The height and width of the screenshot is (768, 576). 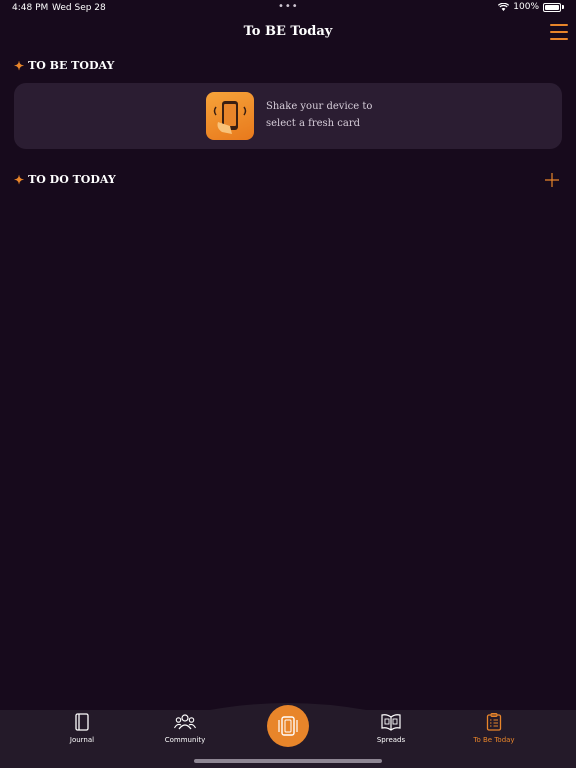 What do you see at coordinates (313, 123) in the screenshot?
I see `shake-instruction-line-2: select a fresh card` at bounding box center [313, 123].